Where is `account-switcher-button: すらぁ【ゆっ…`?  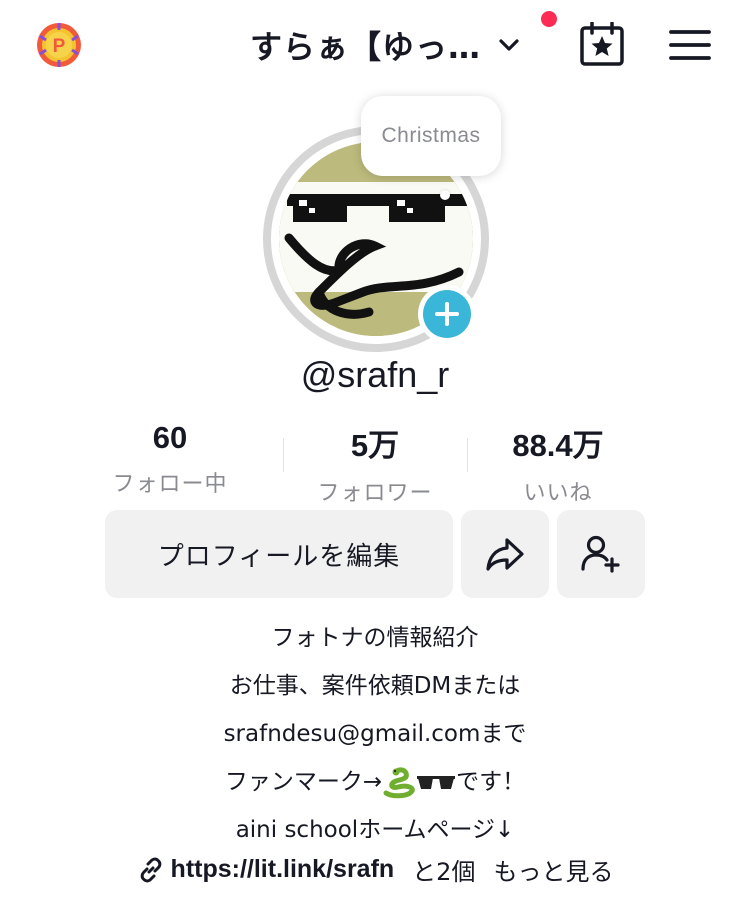
account-switcher-button: すらぁ【ゆっ… is located at coordinates (386, 45).